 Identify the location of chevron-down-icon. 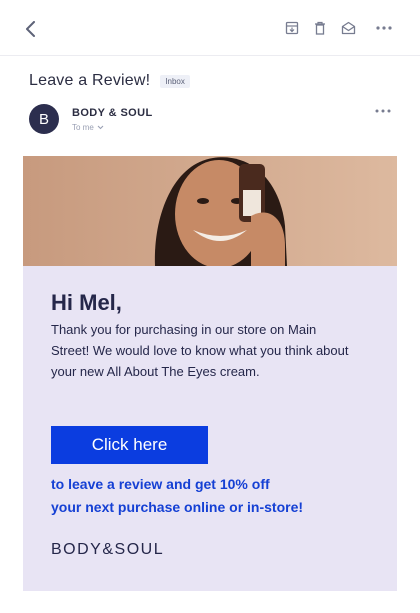
(100, 127).